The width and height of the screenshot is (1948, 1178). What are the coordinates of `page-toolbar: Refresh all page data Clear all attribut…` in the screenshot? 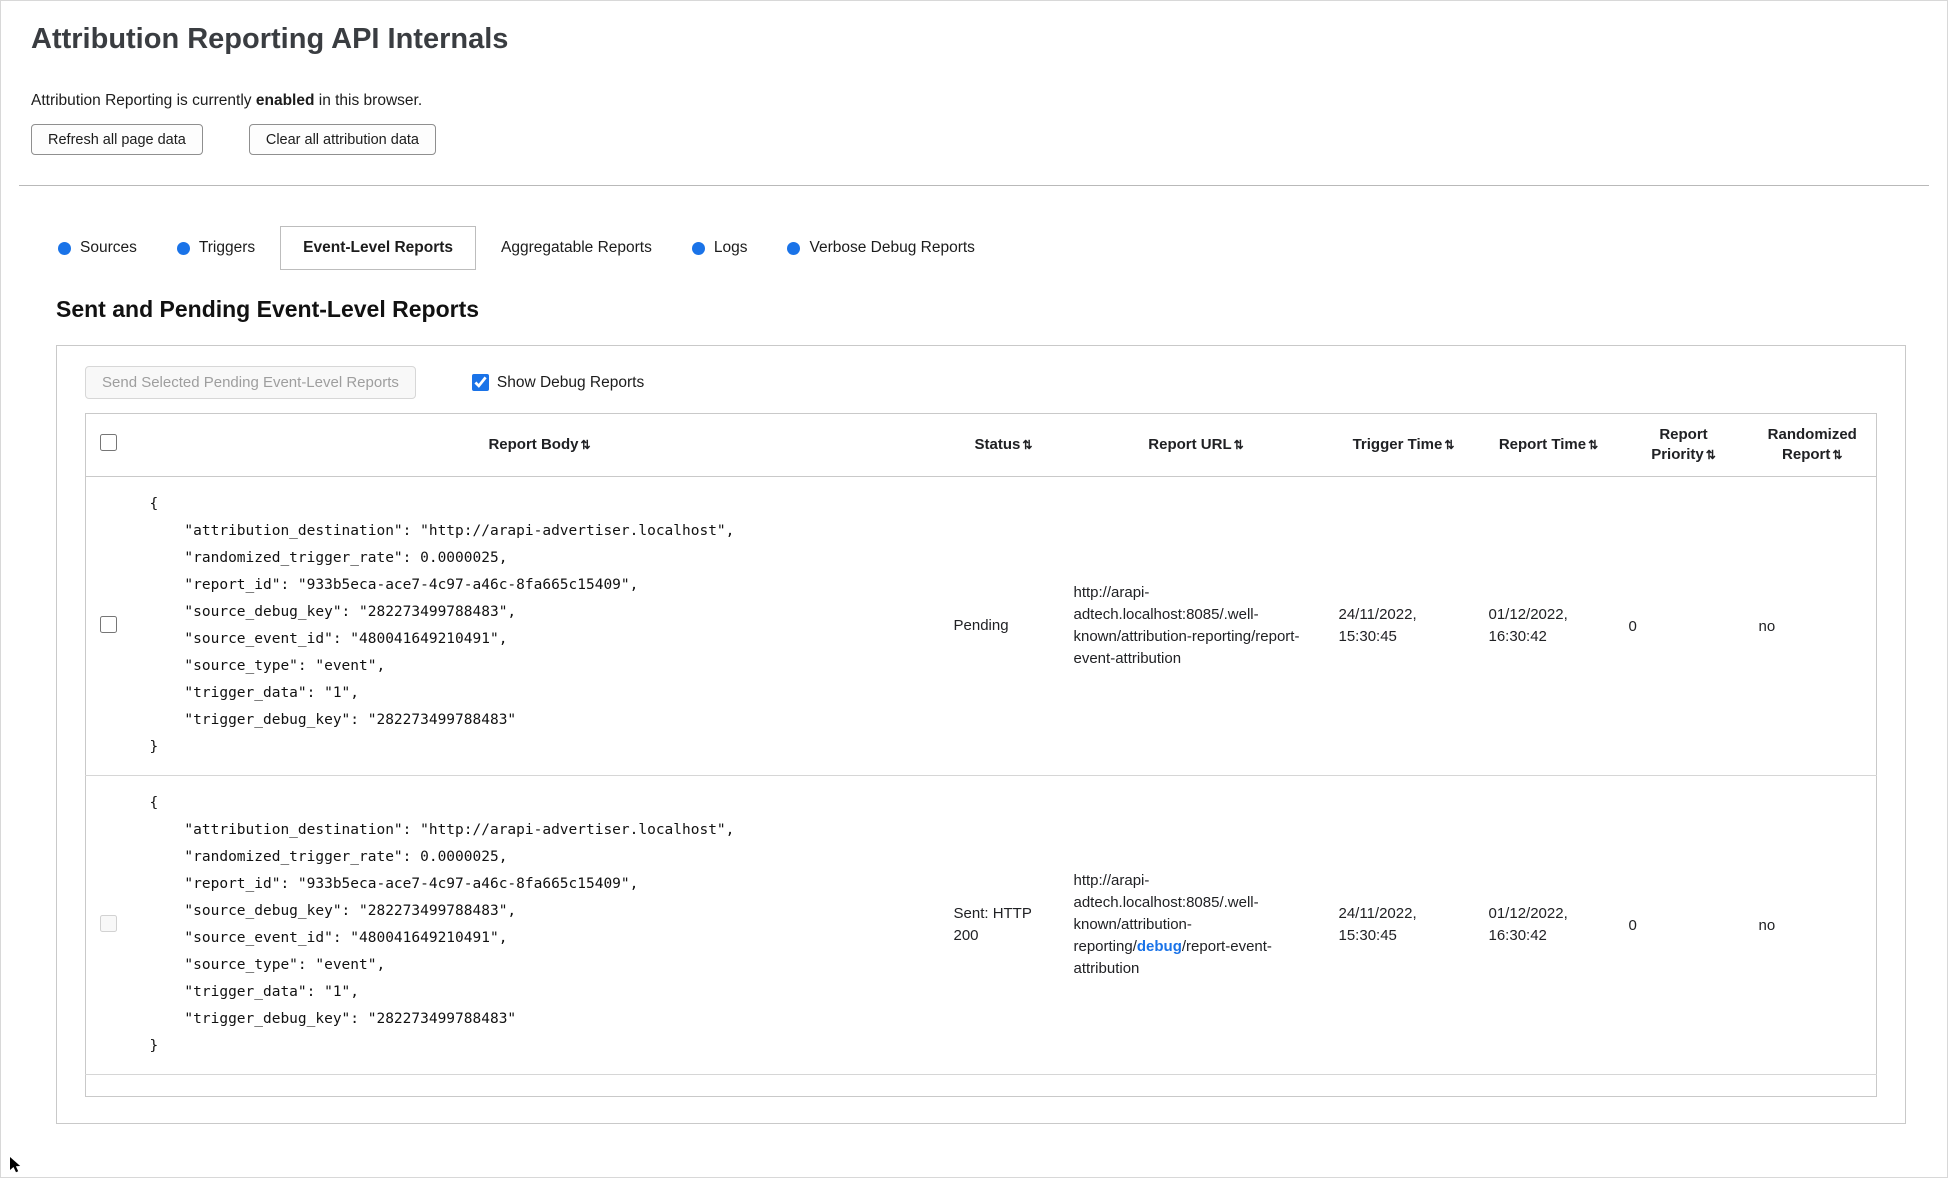 It's located at (974, 139).